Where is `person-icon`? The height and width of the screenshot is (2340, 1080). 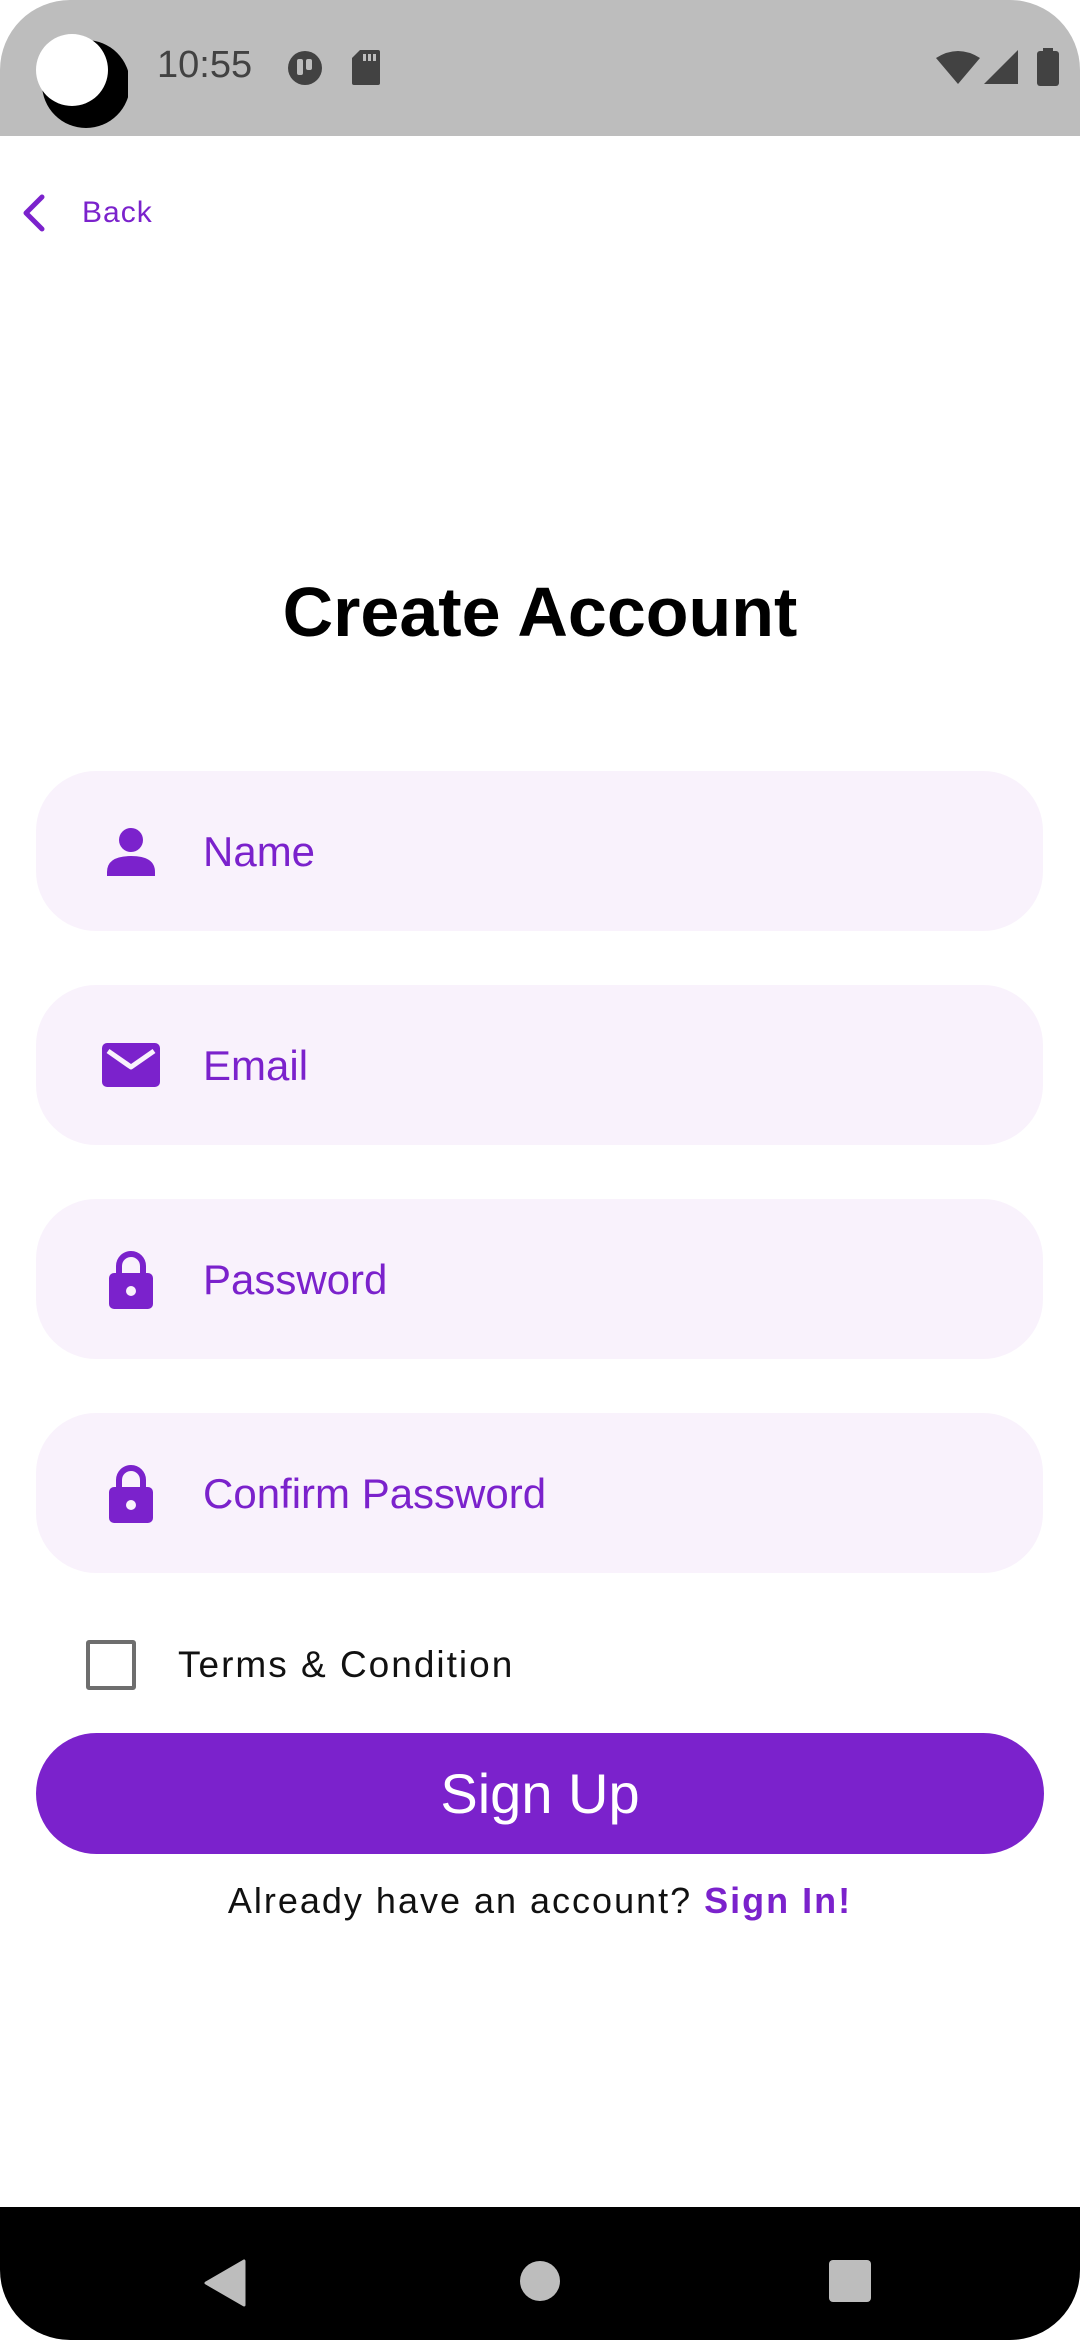
person-icon is located at coordinates (131, 852).